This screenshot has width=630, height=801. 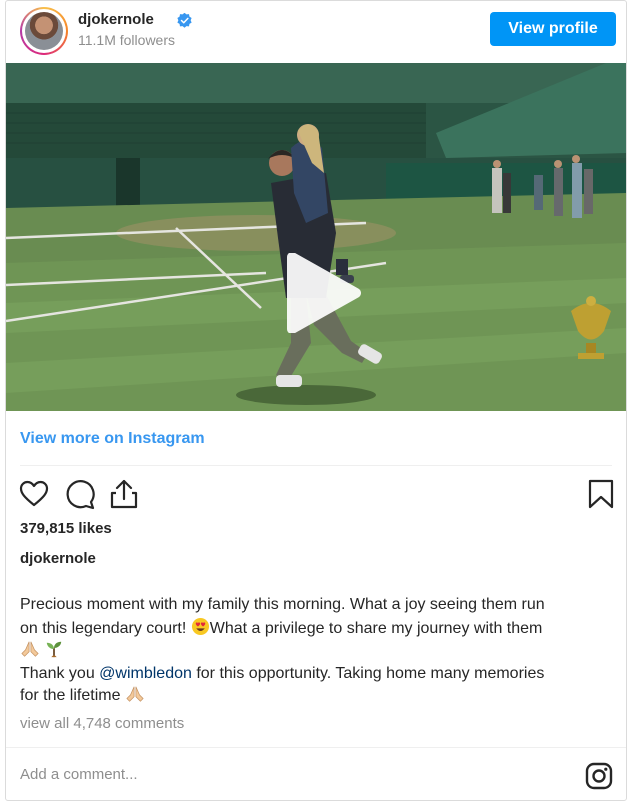 I want to click on caption-text: for the lifetime, so click(x=72, y=695).